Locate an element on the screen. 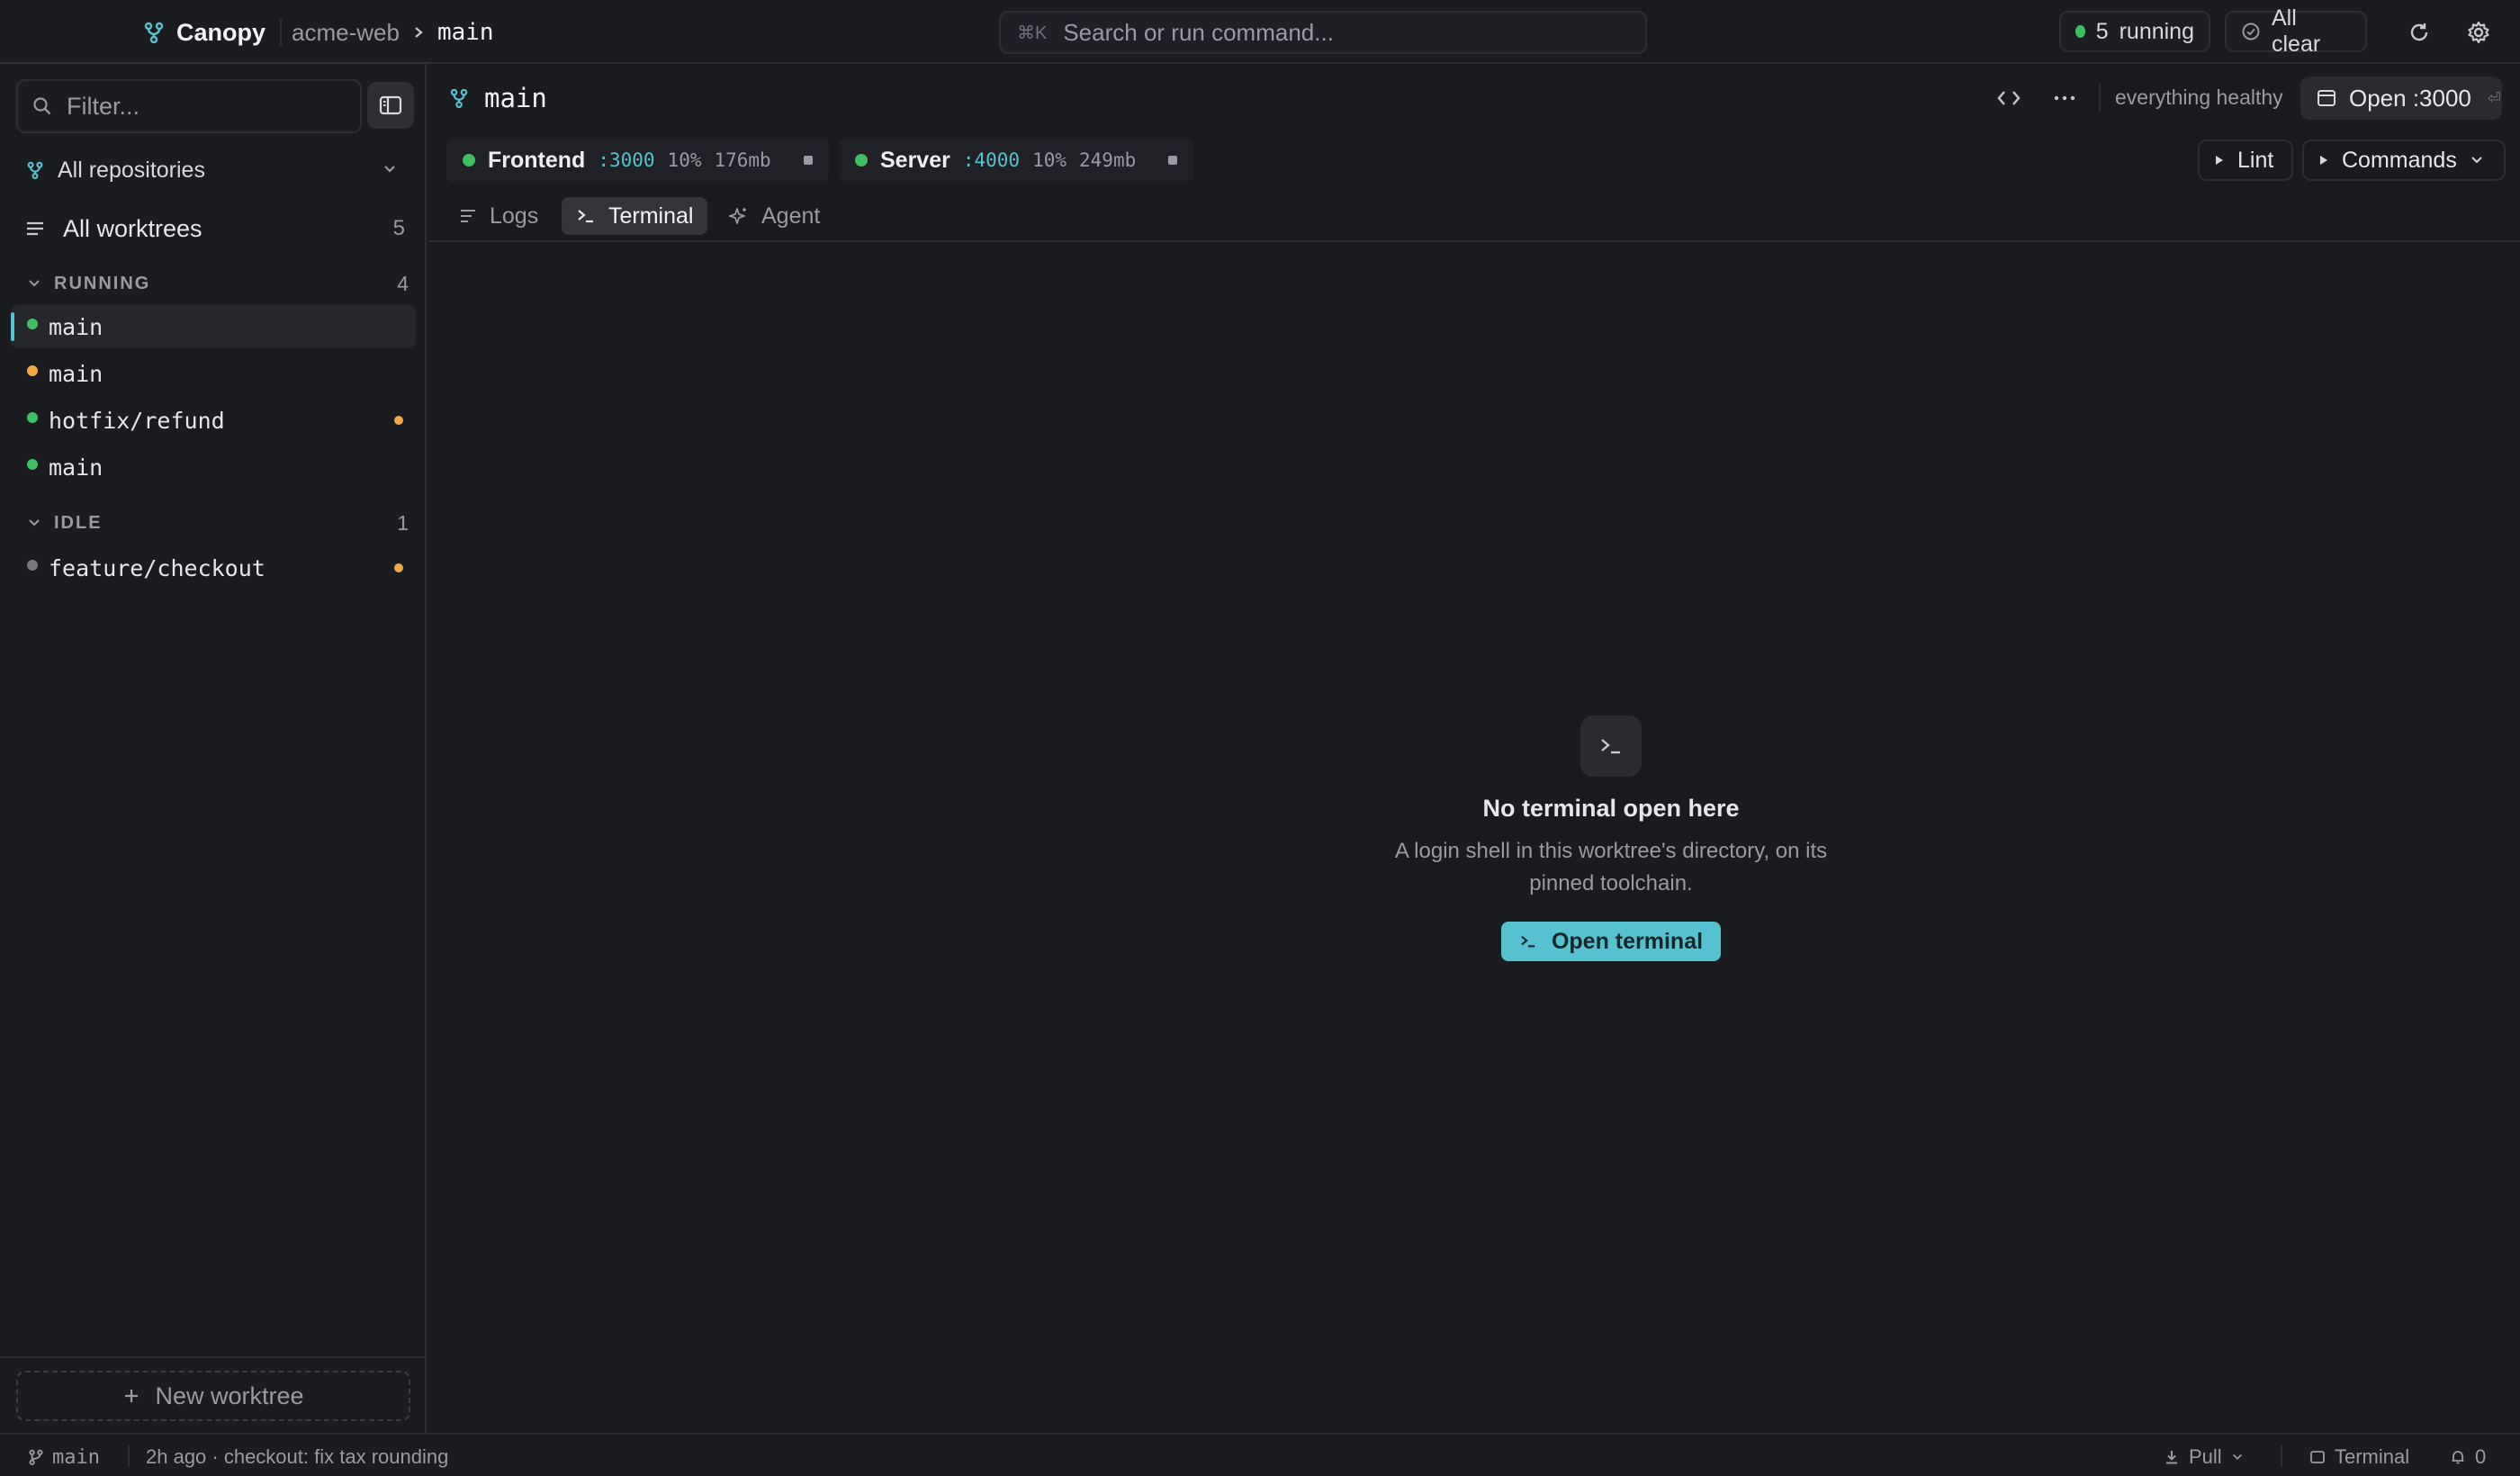 This screenshot has width=2520, height=1476. tab-terminal: Terminal is located at coordinates (635, 216).